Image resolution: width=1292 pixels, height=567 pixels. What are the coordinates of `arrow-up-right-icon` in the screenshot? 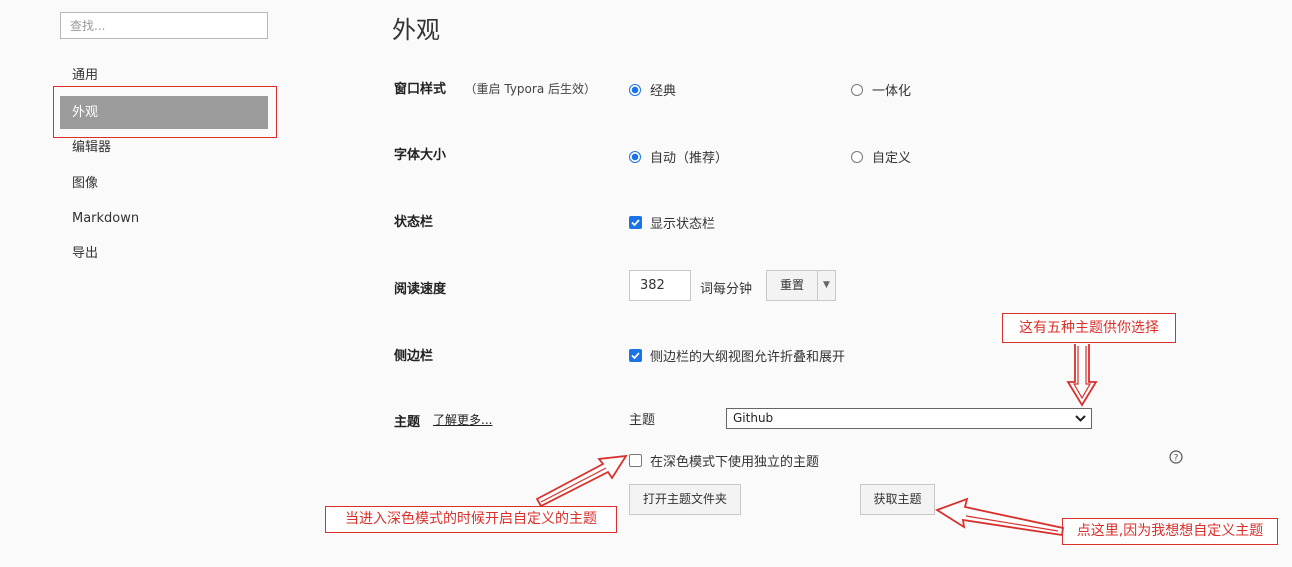 It's located at (581, 481).